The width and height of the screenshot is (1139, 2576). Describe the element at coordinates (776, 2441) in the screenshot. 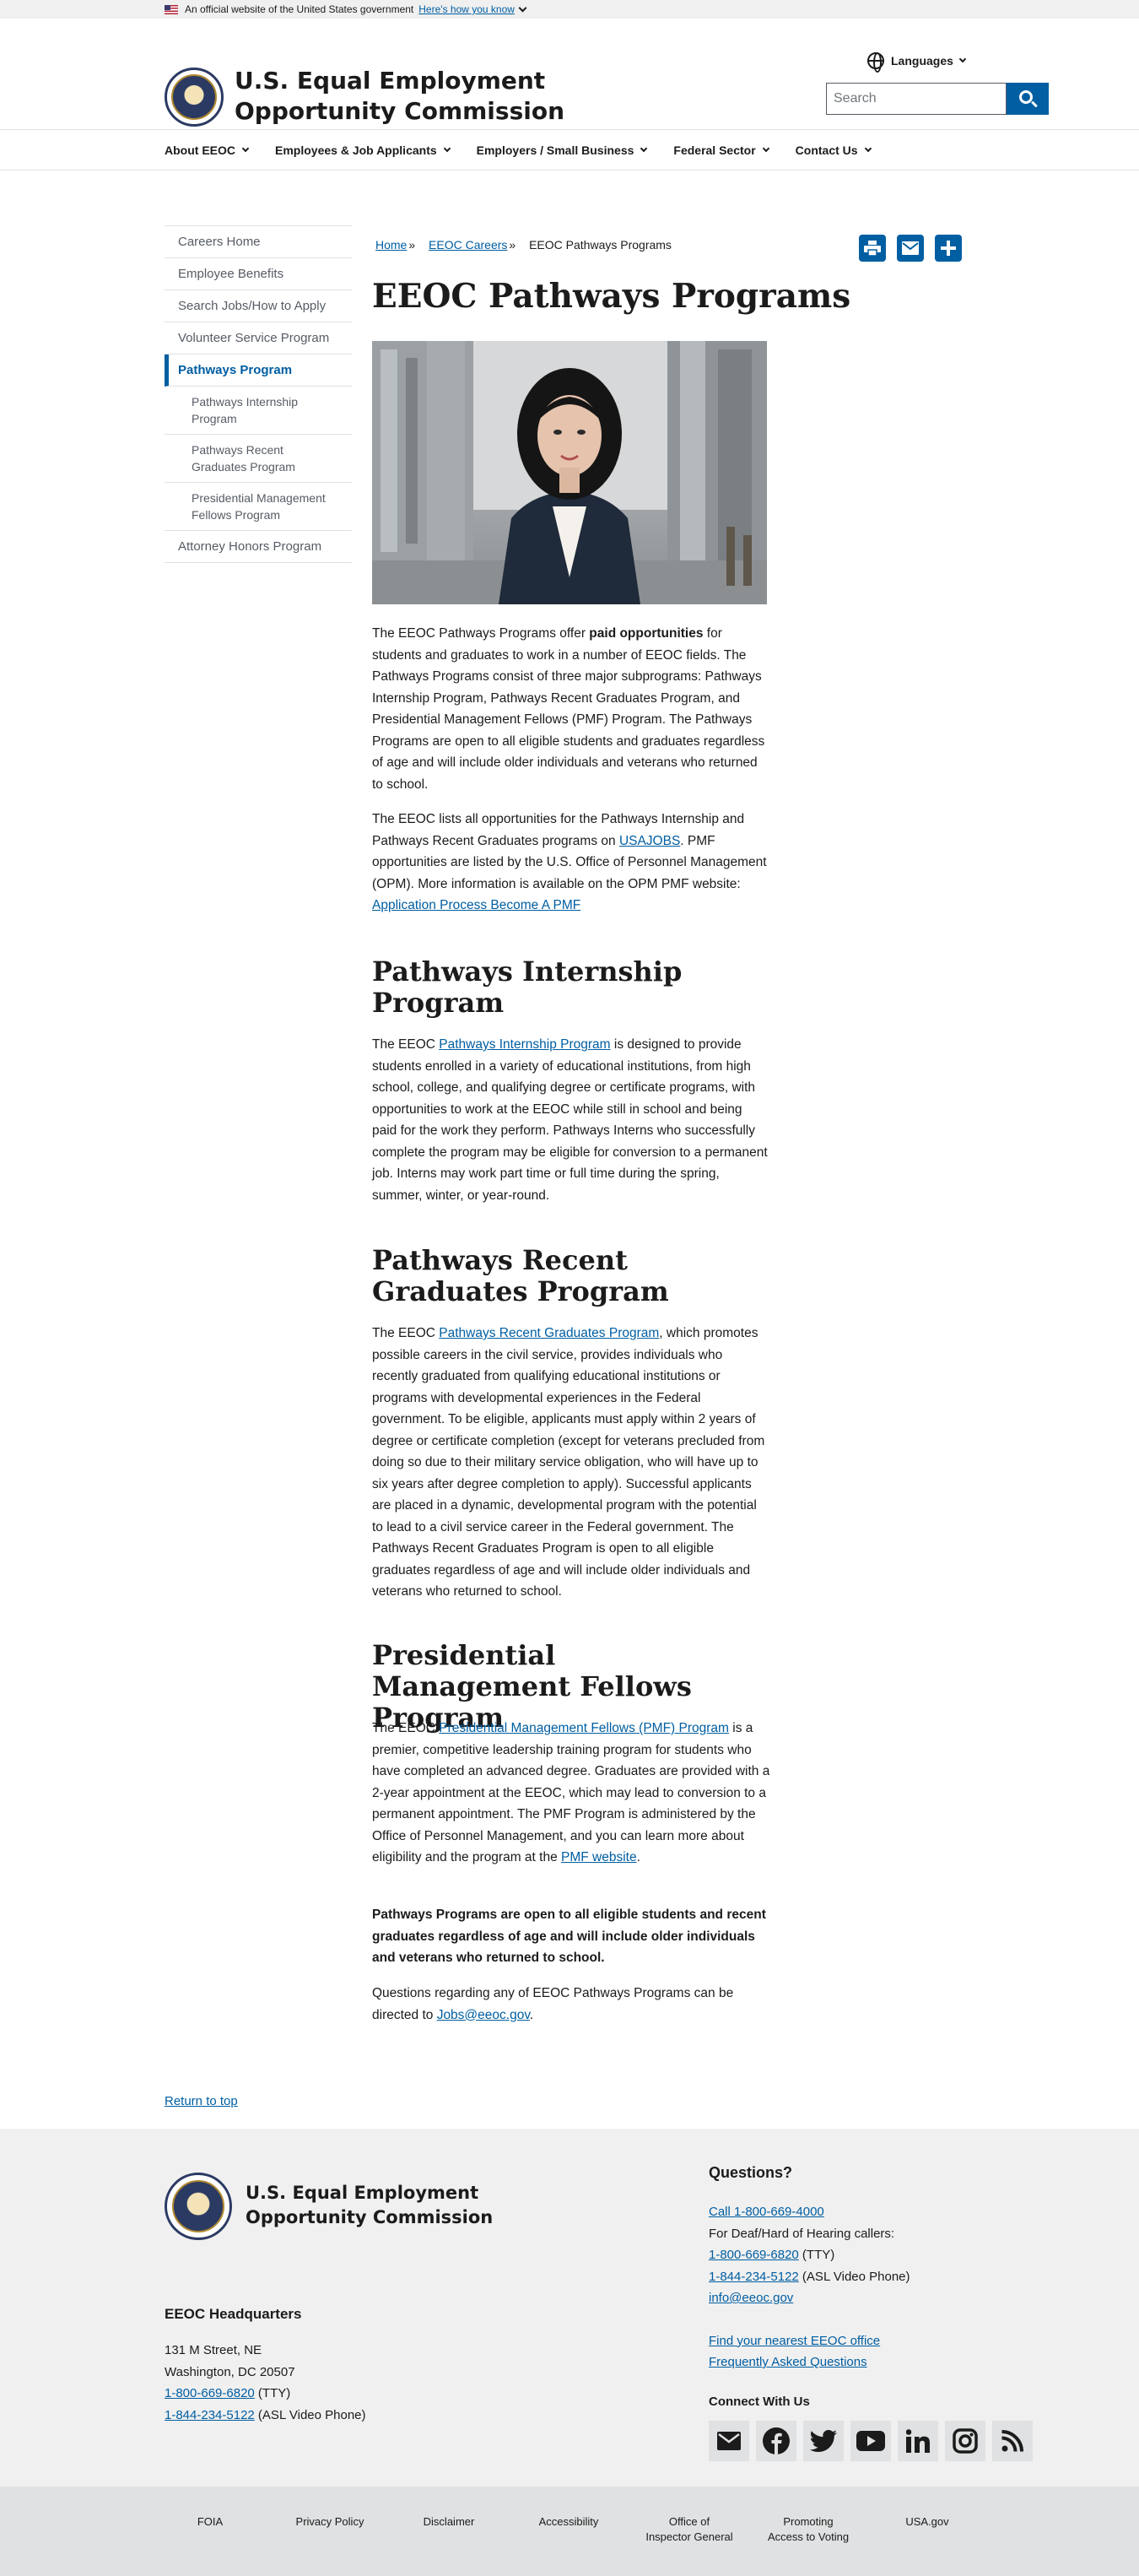

I see `facebook-icon` at that location.